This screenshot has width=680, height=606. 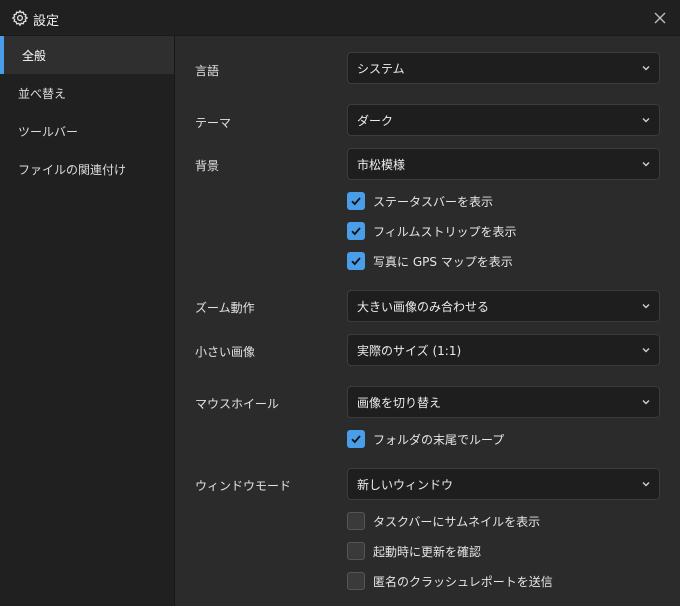 I want to click on show-gps-map-checkbox: 写真に GPS マップを表示, so click(x=430, y=261).